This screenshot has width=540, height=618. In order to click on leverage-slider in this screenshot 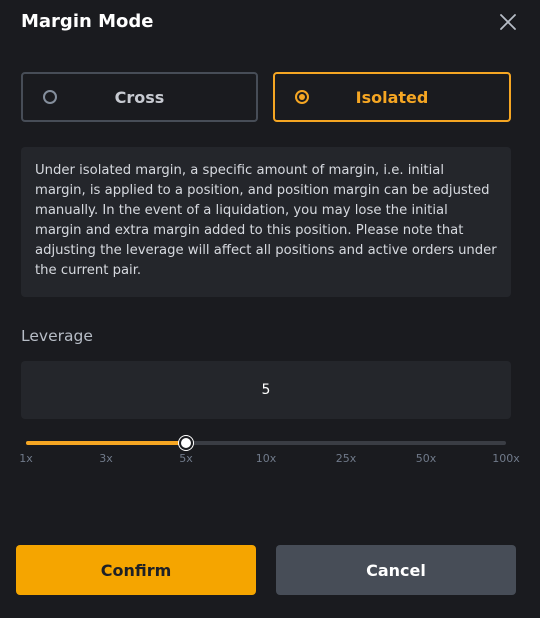, I will do `click(266, 443)`.